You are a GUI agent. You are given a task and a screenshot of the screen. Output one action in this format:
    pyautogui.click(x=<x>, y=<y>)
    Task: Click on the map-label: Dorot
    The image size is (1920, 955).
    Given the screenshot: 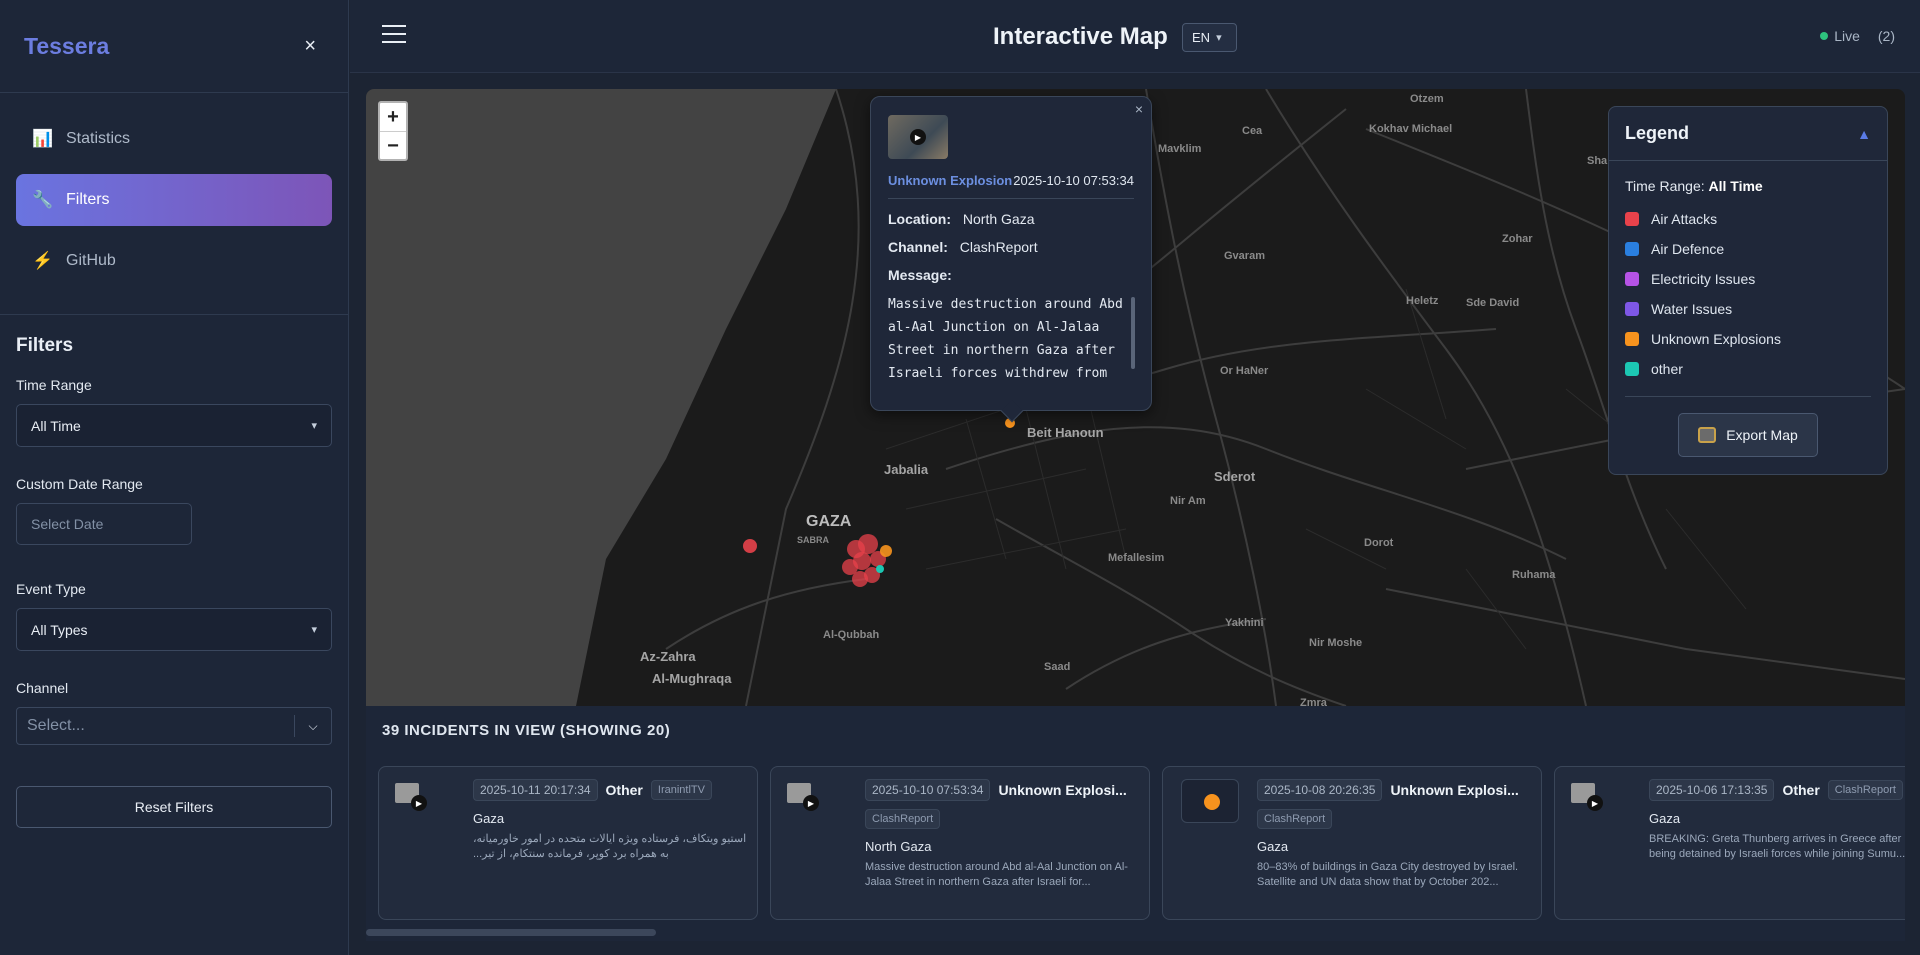 What is the action you would take?
    pyautogui.click(x=1379, y=543)
    